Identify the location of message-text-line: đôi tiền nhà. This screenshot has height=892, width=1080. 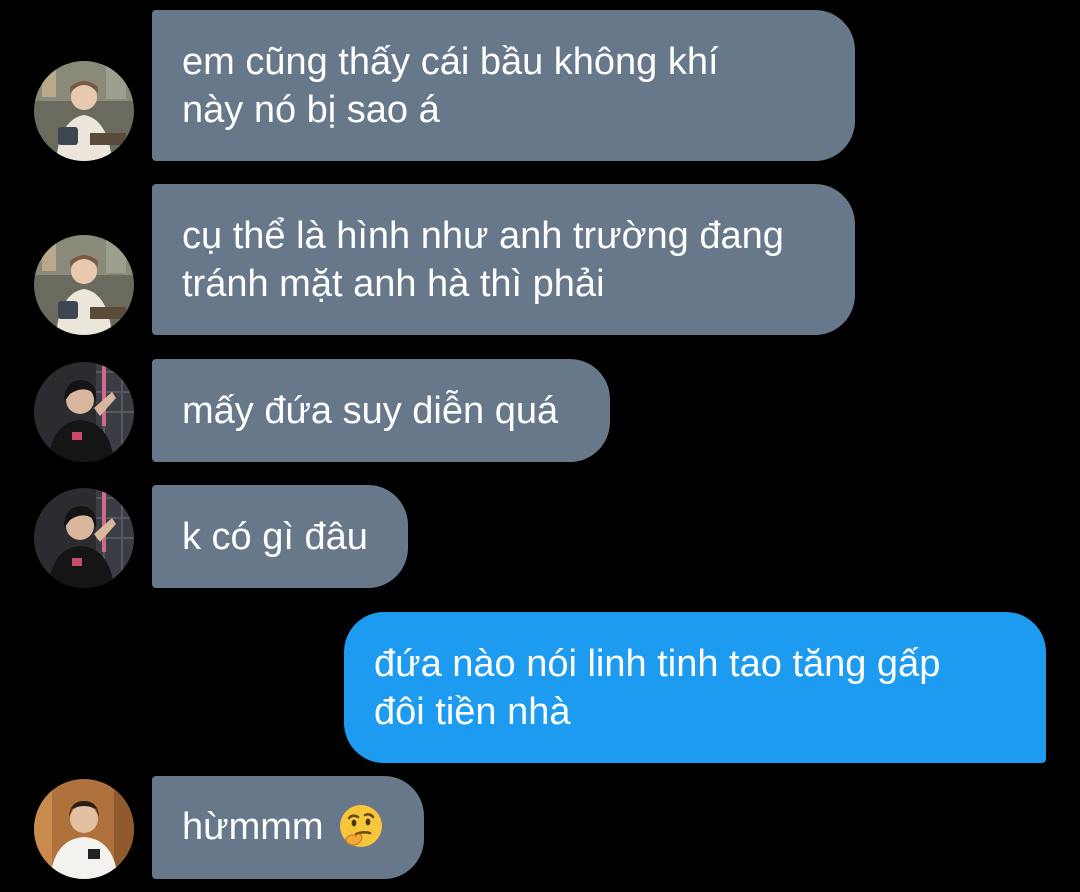
(472, 711).